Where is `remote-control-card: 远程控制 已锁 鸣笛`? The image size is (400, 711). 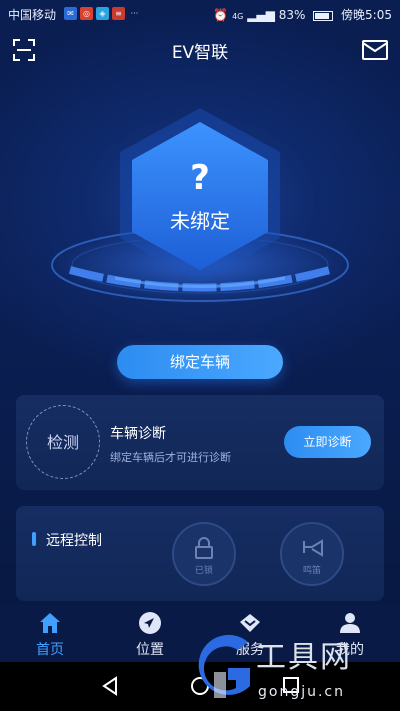
remote-control-card: 远程控制 已锁 鸣笛 is located at coordinates (200, 553).